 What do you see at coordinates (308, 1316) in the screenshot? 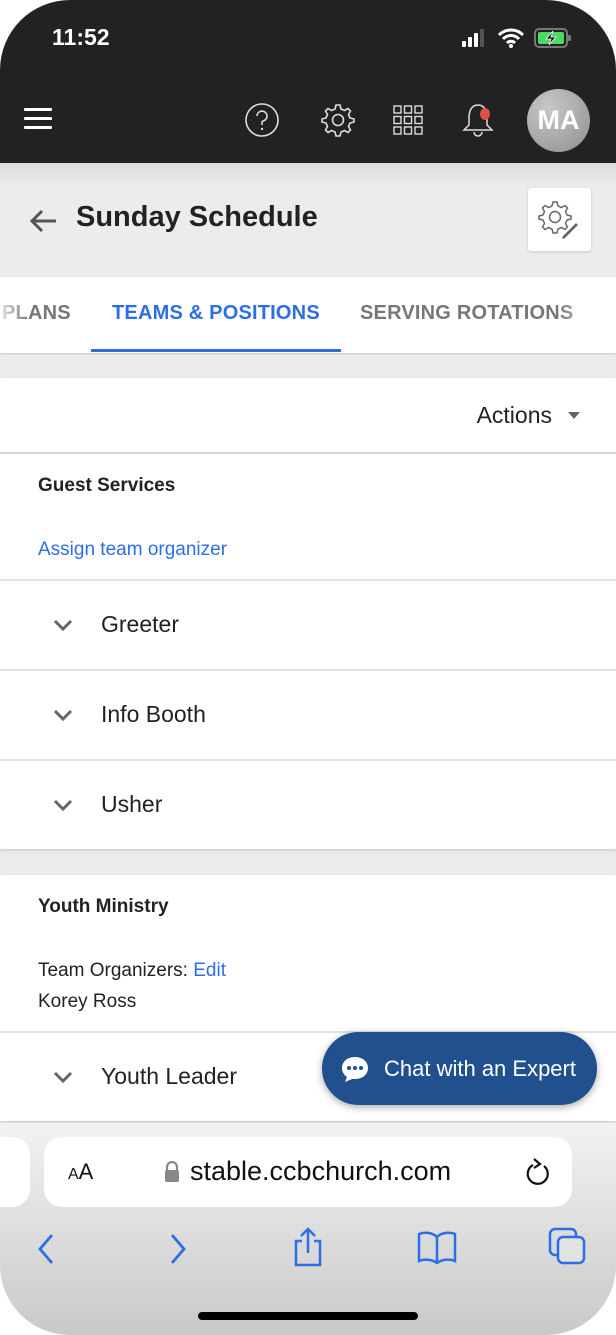
I see `home-indicator` at bounding box center [308, 1316].